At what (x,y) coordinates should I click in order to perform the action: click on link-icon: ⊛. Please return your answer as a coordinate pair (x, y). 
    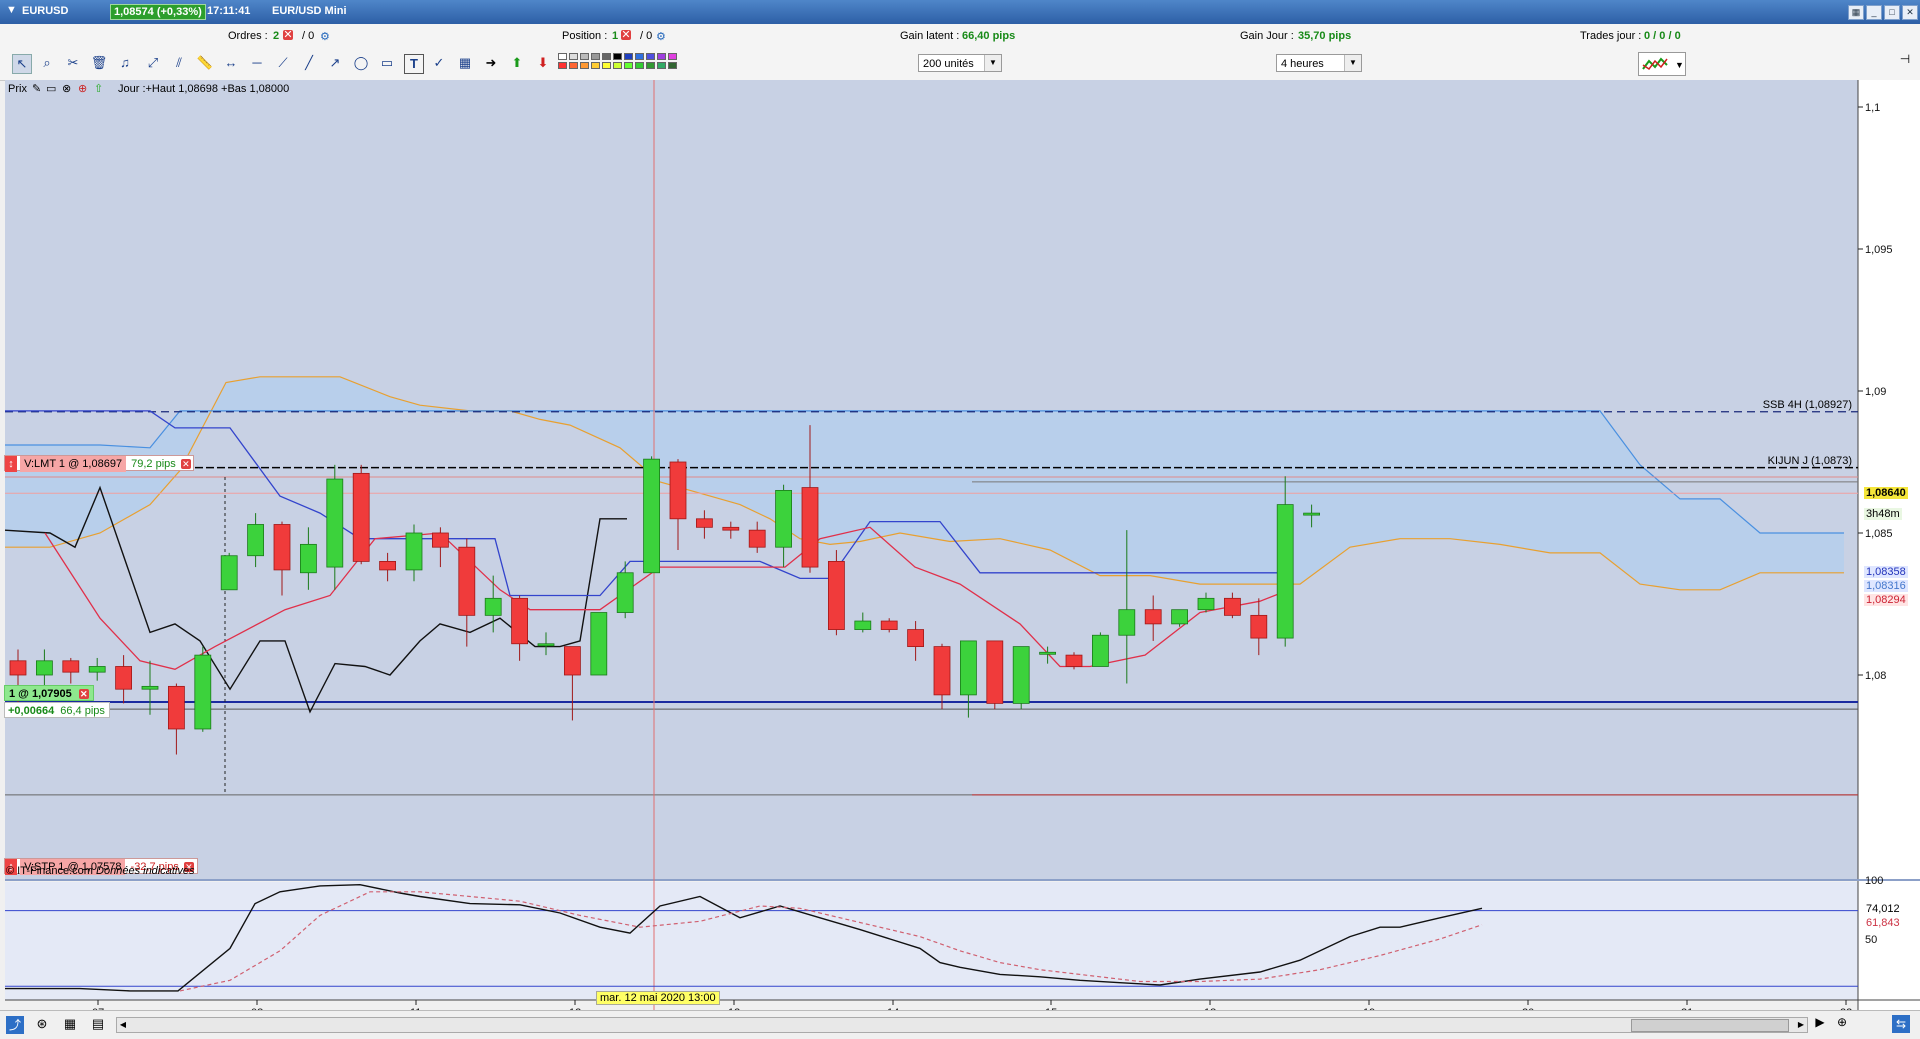
    Looking at the image, I should click on (42, 1024).